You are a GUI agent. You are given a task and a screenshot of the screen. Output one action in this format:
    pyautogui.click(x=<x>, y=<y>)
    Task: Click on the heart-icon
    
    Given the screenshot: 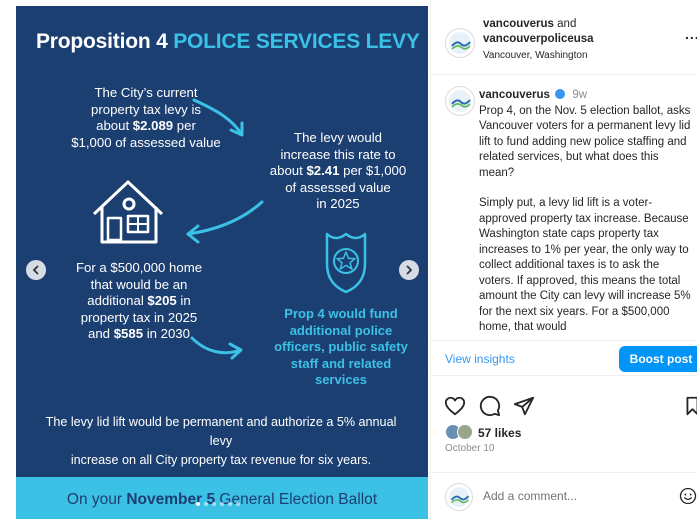 What is the action you would take?
    pyautogui.click(x=455, y=406)
    